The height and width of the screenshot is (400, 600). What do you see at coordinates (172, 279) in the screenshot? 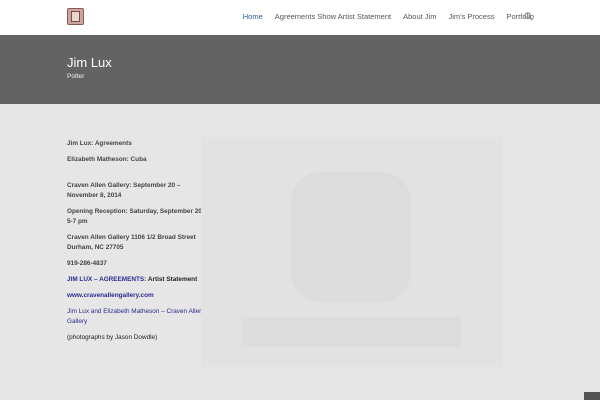
I see `artist-statement-text: Artist Statement` at bounding box center [172, 279].